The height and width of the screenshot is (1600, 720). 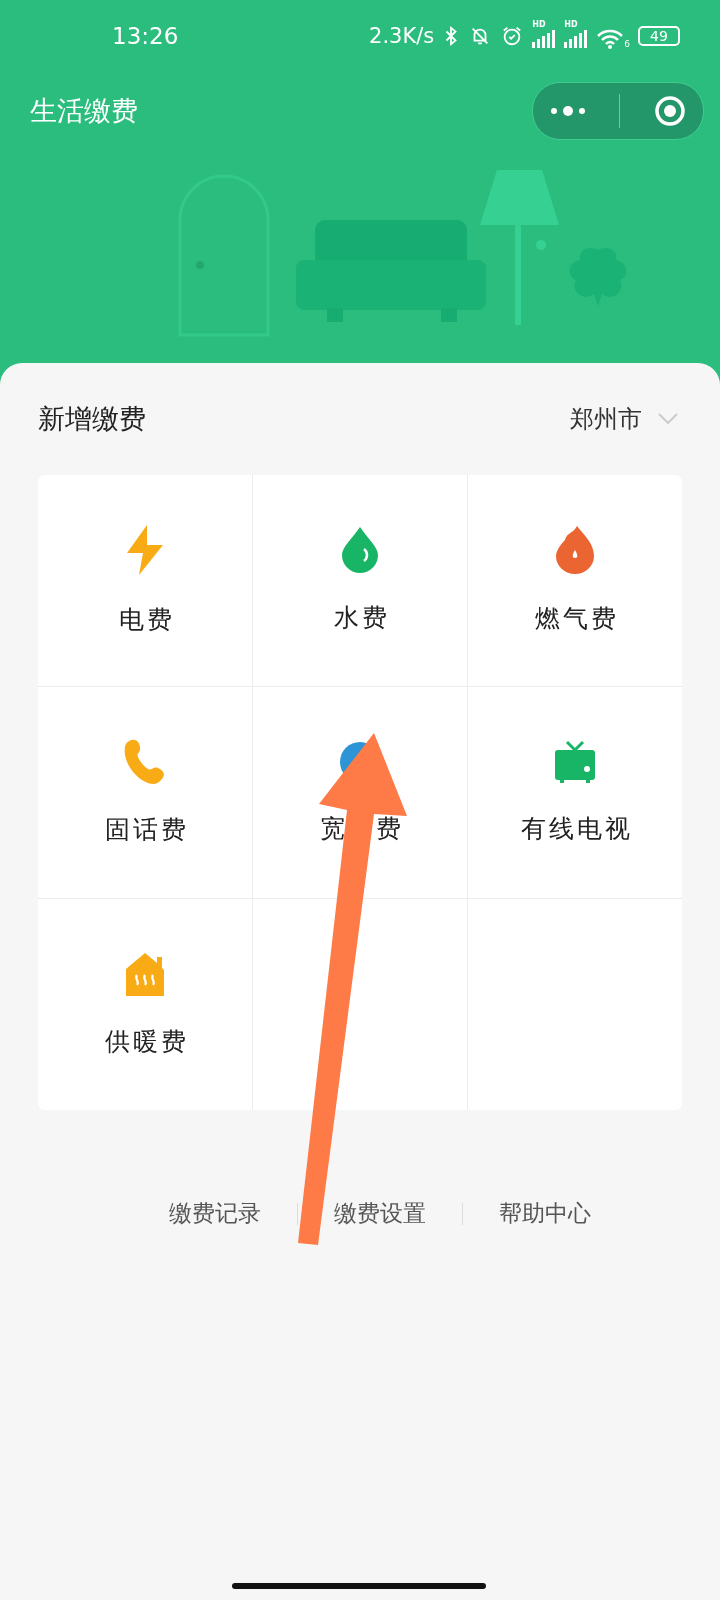 What do you see at coordinates (215, 1213) in the screenshot?
I see `footer-link: 缴费记录` at bounding box center [215, 1213].